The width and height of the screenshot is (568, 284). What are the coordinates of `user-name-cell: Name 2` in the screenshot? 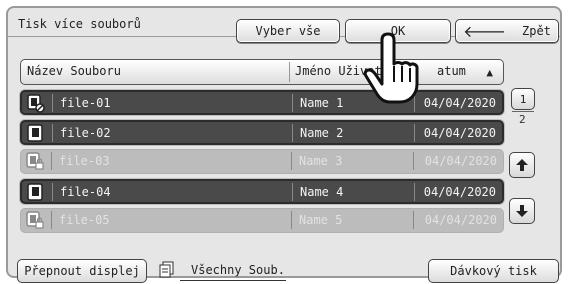 It's located at (322, 132).